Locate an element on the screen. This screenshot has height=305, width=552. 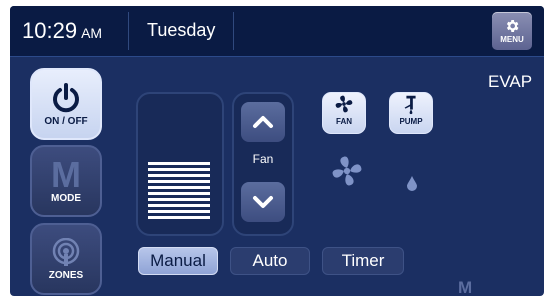
clock-ampm: AM is located at coordinates (92, 33).